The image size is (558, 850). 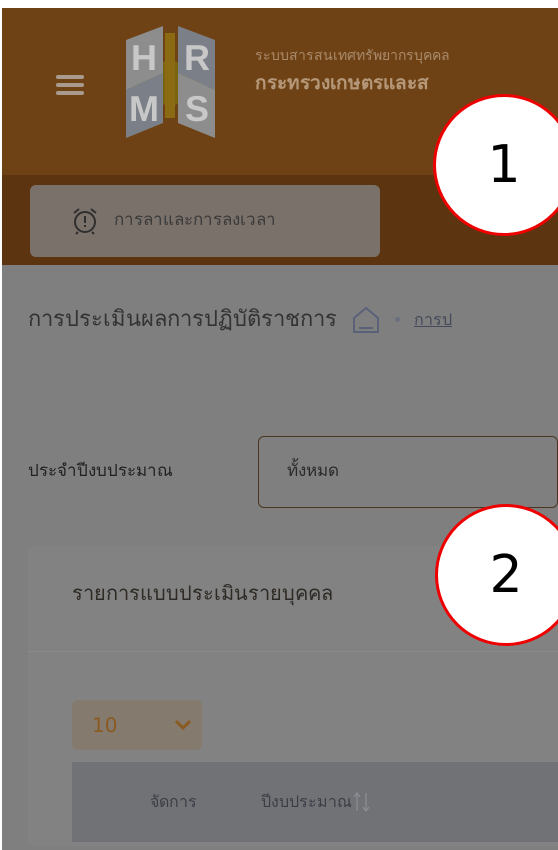 What do you see at coordinates (137, 725) in the screenshot?
I see `page-size-select: 10` at bounding box center [137, 725].